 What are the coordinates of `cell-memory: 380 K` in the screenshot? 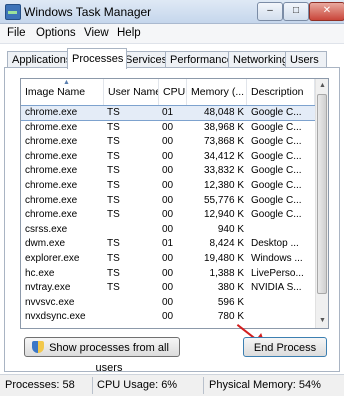 It's located at (230, 288).